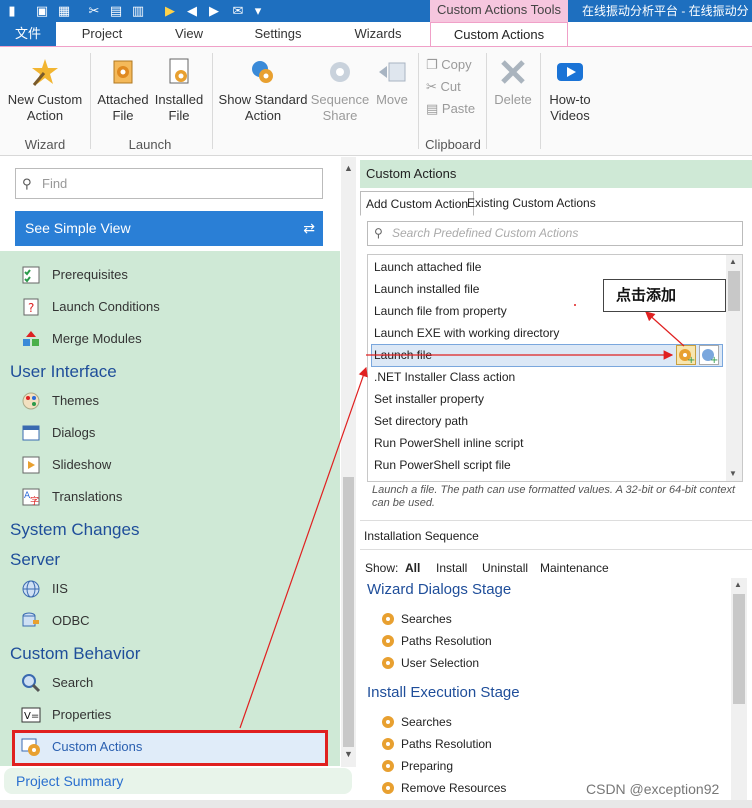 This screenshot has height=808, width=752. I want to click on arrow-to-launch-file, so click(303, 547).